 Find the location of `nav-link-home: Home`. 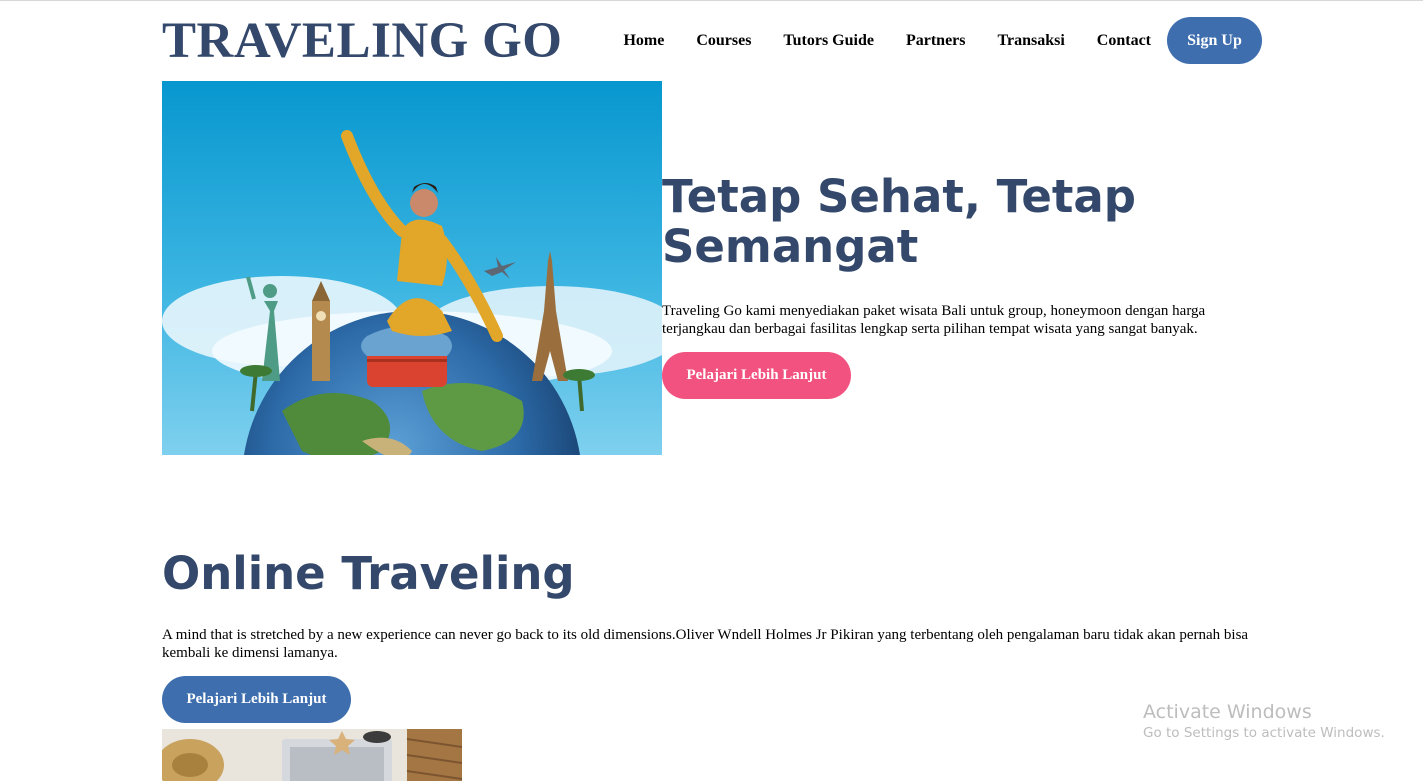

nav-link-home: Home is located at coordinates (643, 41).